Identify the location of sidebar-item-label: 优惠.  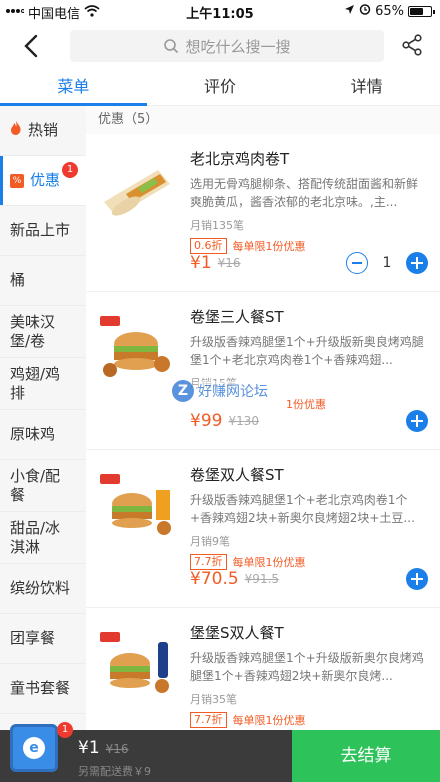
(45, 180).